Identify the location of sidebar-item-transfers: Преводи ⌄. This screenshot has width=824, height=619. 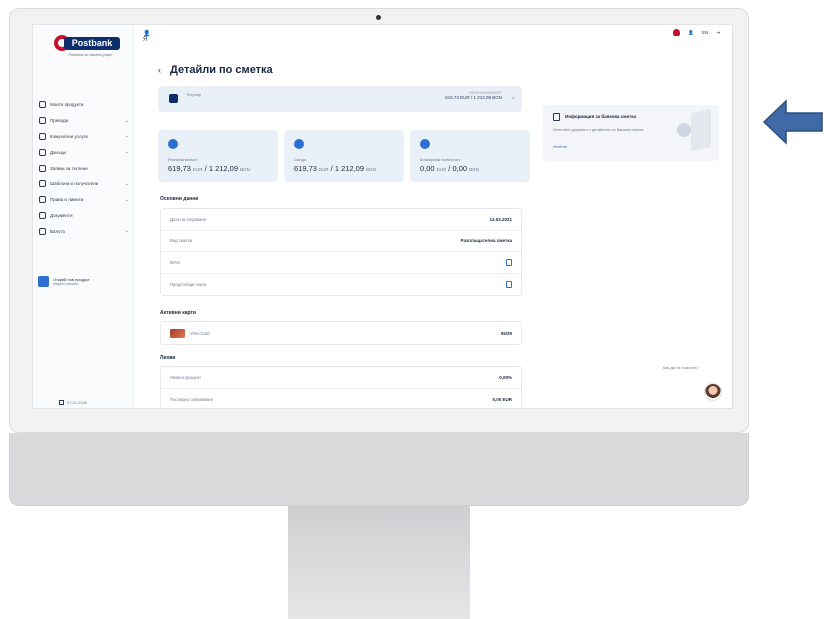
(85, 121).